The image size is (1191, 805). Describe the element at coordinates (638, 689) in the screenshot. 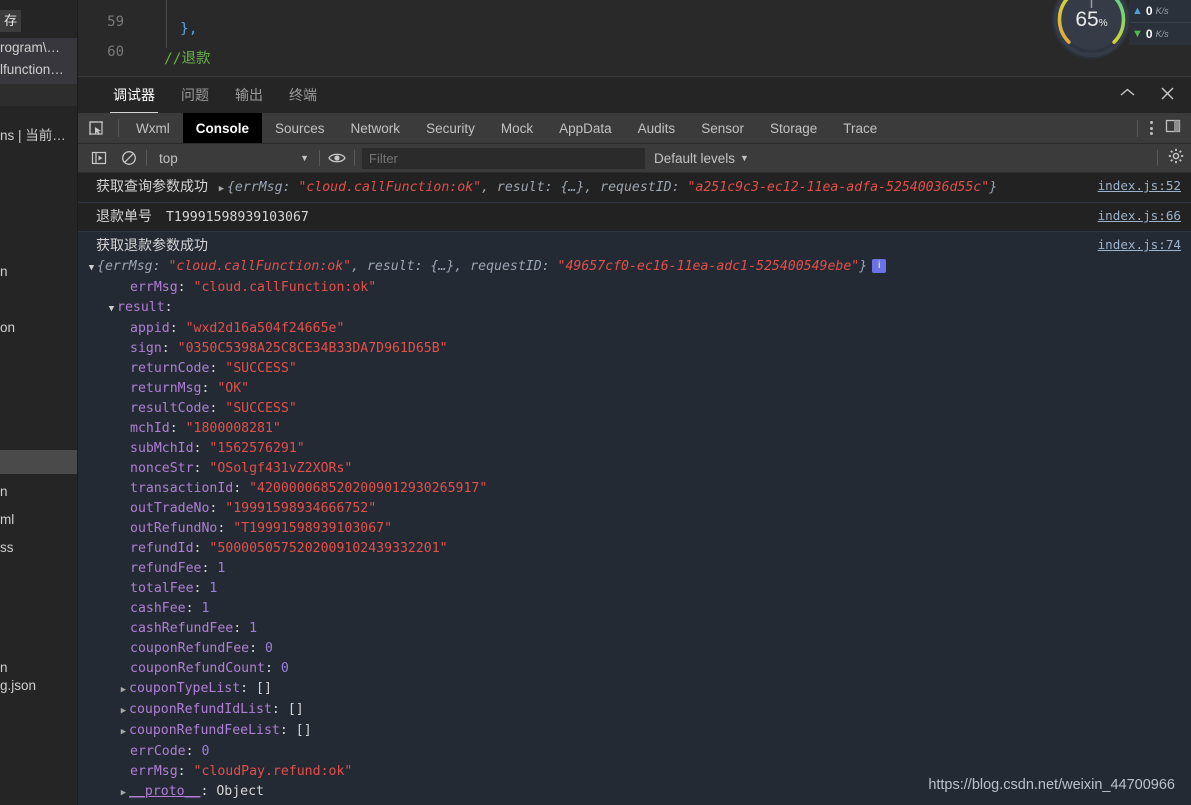

I see `object-property-couponTypeList: ▶ couponTypeList: []` at that location.